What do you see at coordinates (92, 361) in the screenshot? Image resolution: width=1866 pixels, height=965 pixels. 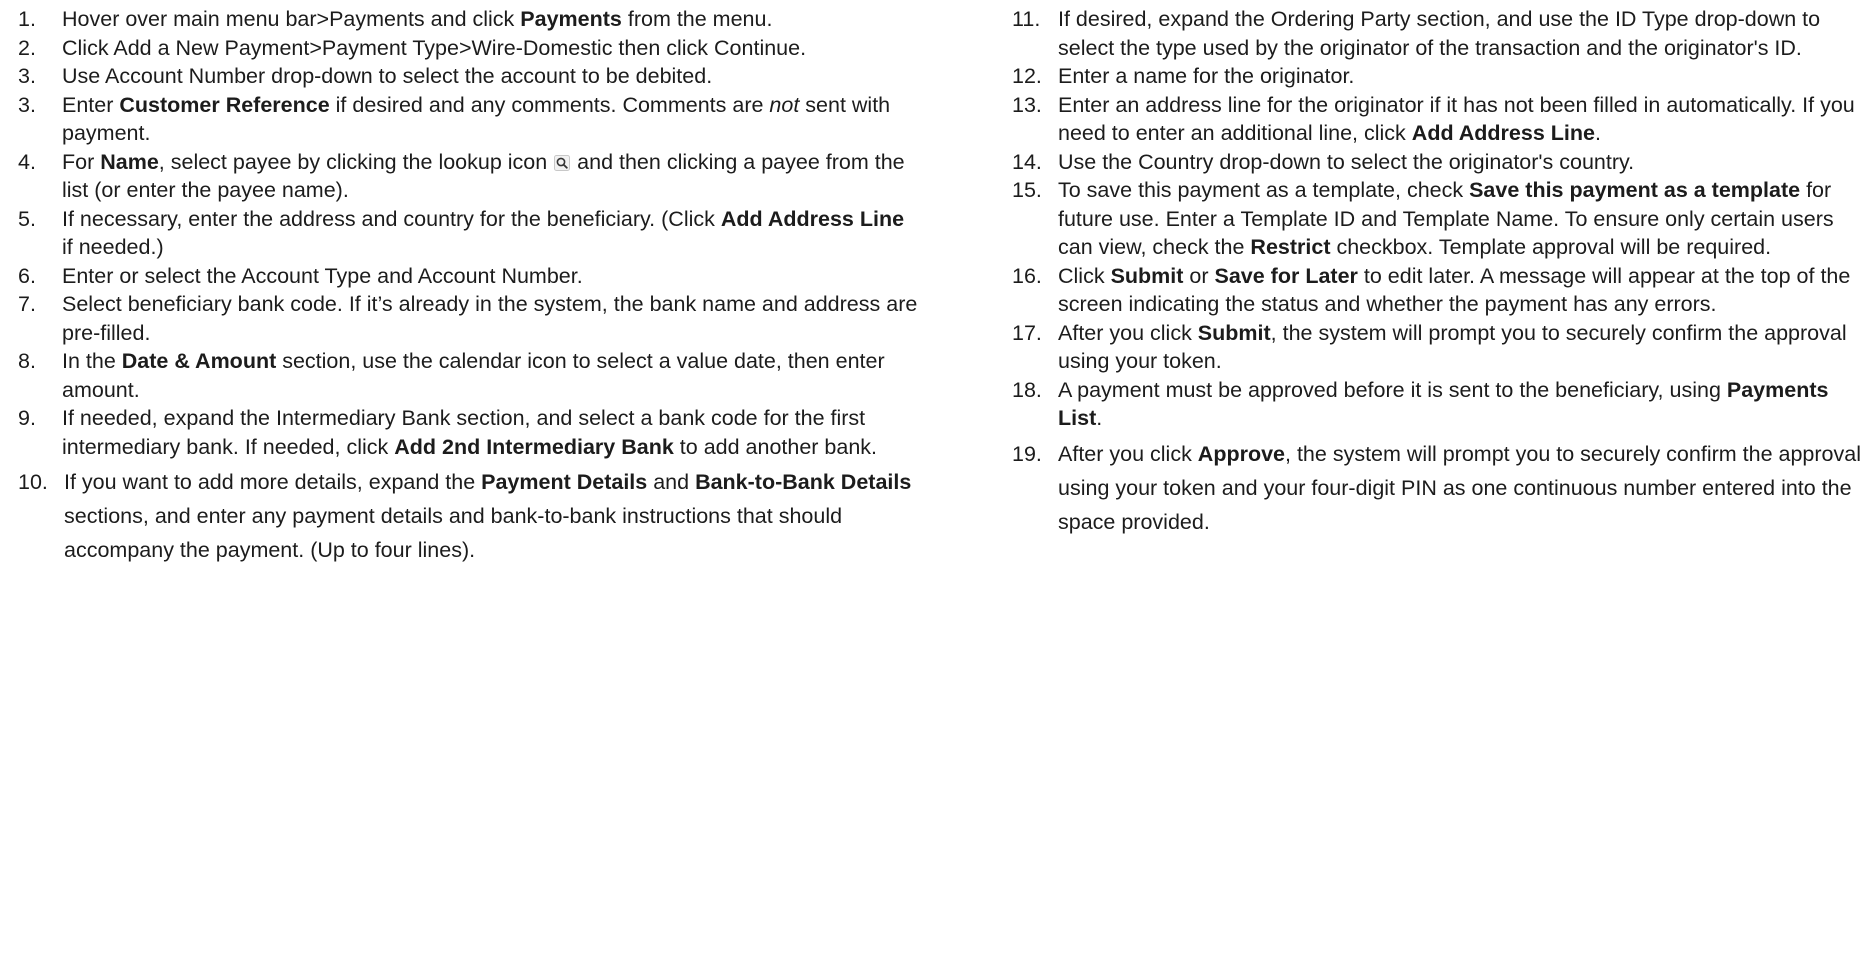 I see `step-text-segment: In the` at bounding box center [92, 361].